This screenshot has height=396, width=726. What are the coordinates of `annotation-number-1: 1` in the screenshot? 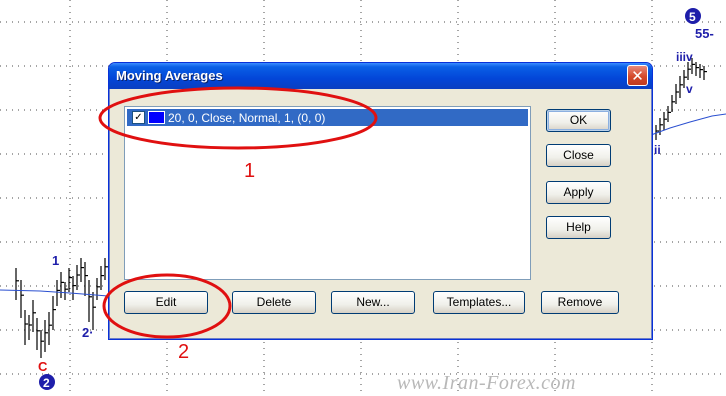 It's located at (250, 171).